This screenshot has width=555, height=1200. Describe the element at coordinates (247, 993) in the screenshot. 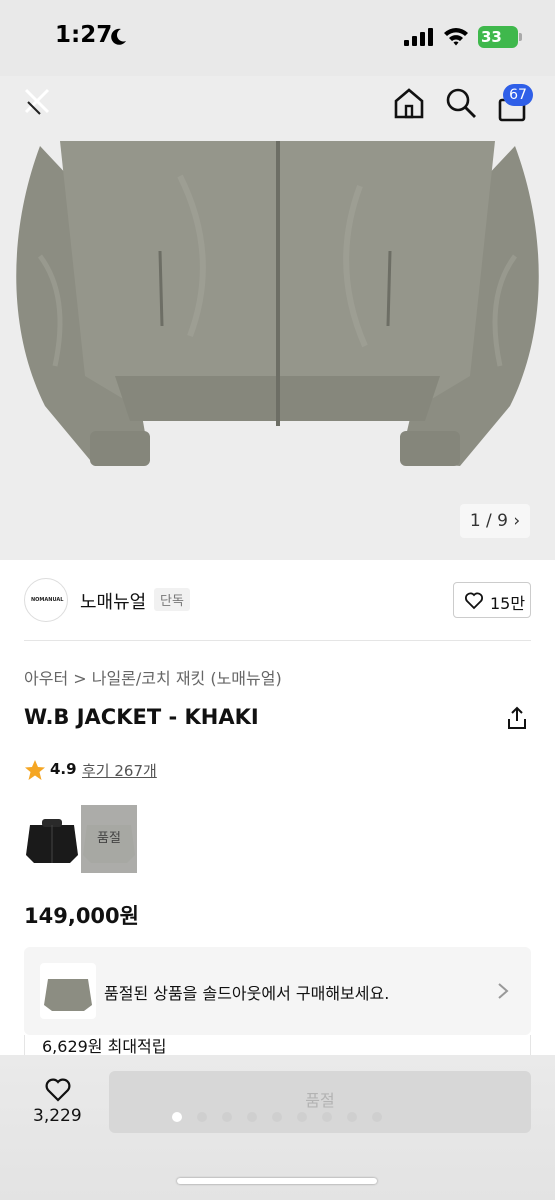

I see `soldout-banner-text: 품절된 상품을 솔드아웃에서 구매해보세요.` at that location.